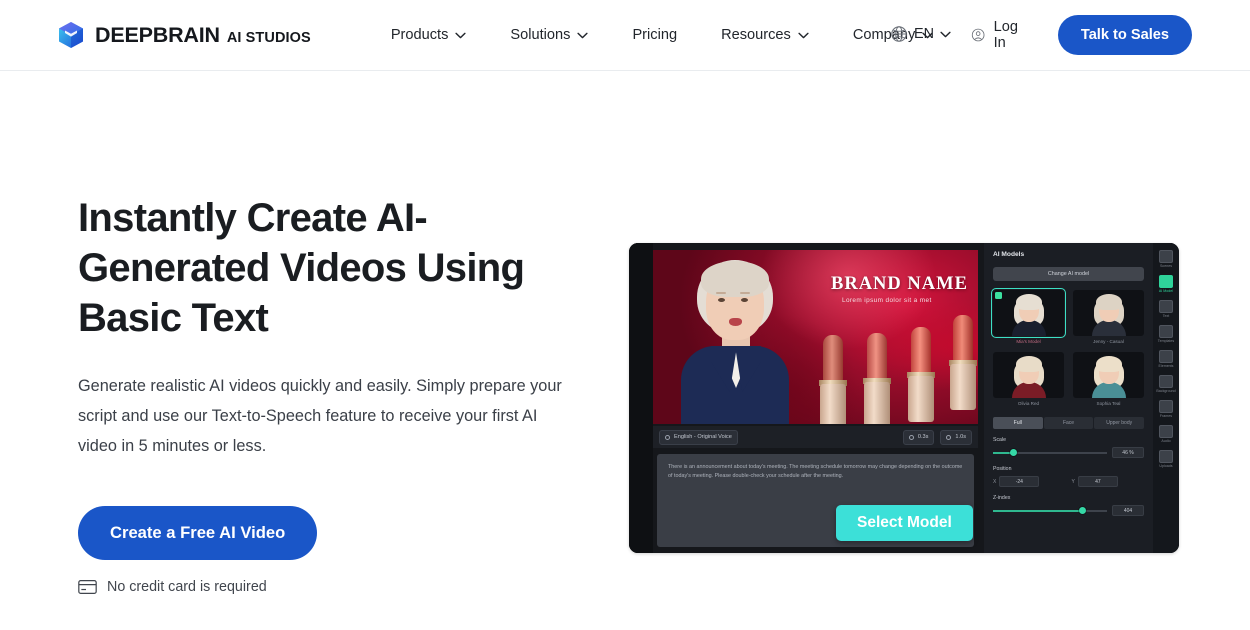  What do you see at coordinates (960, 437) in the screenshot?
I see `duration-label: 1.0s` at bounding box center [960, 437].